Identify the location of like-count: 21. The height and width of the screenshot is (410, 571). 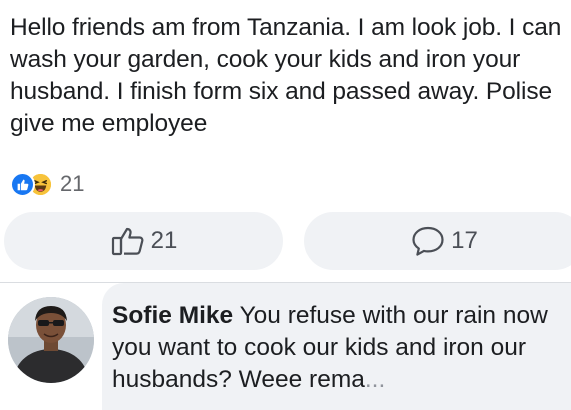
(164, 240).